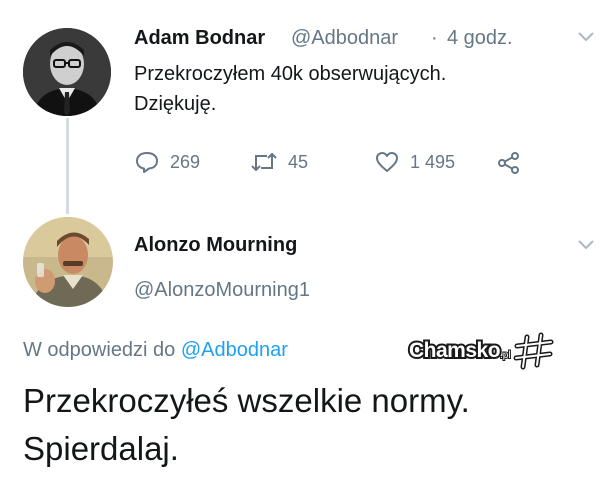  Describe the element at coordinates (147, 162) in the screenshot. I see `reply-icon` at that location.